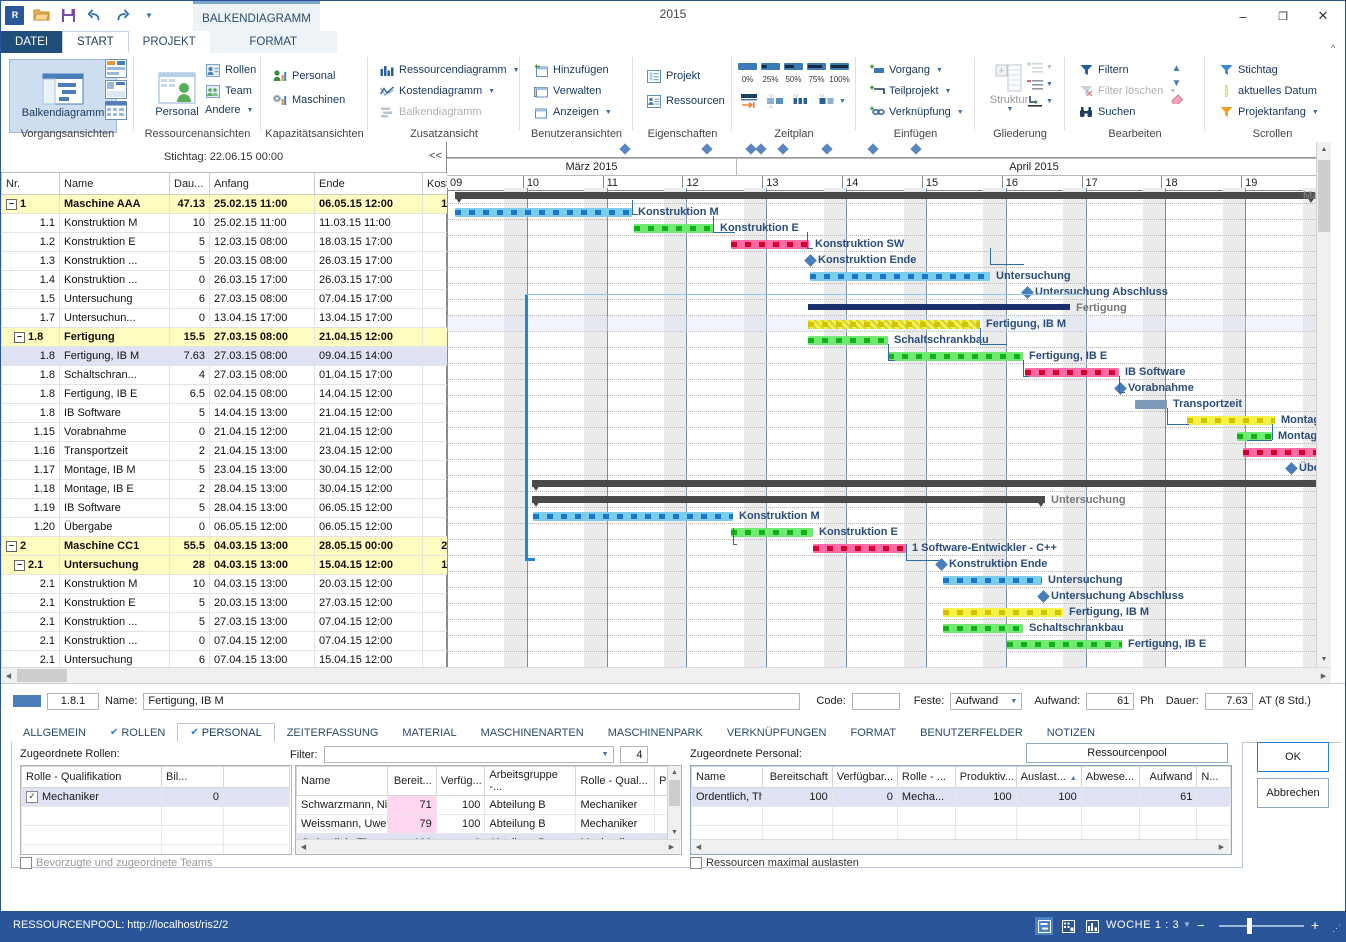 This screenshot has height=942, width=1346. Describe the element at coordinates (226, 732) in the screenshot. I see `form-tab-personal: ✔ PERSONAL` at that location.